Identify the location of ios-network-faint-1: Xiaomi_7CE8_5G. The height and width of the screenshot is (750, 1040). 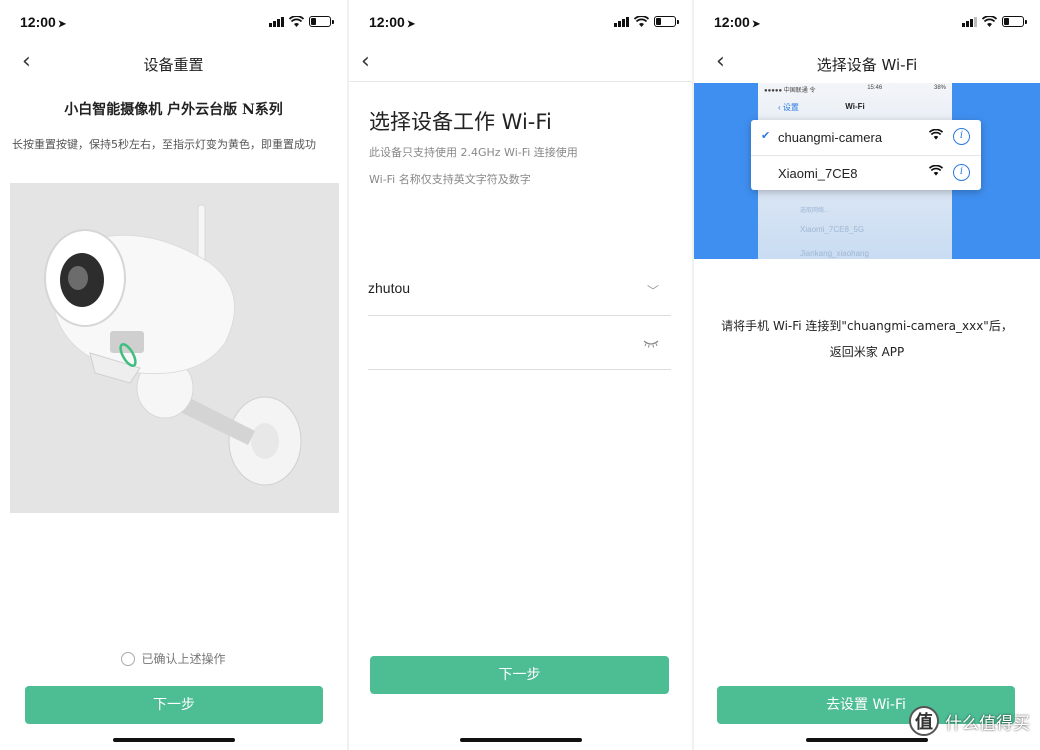
(832, 229).